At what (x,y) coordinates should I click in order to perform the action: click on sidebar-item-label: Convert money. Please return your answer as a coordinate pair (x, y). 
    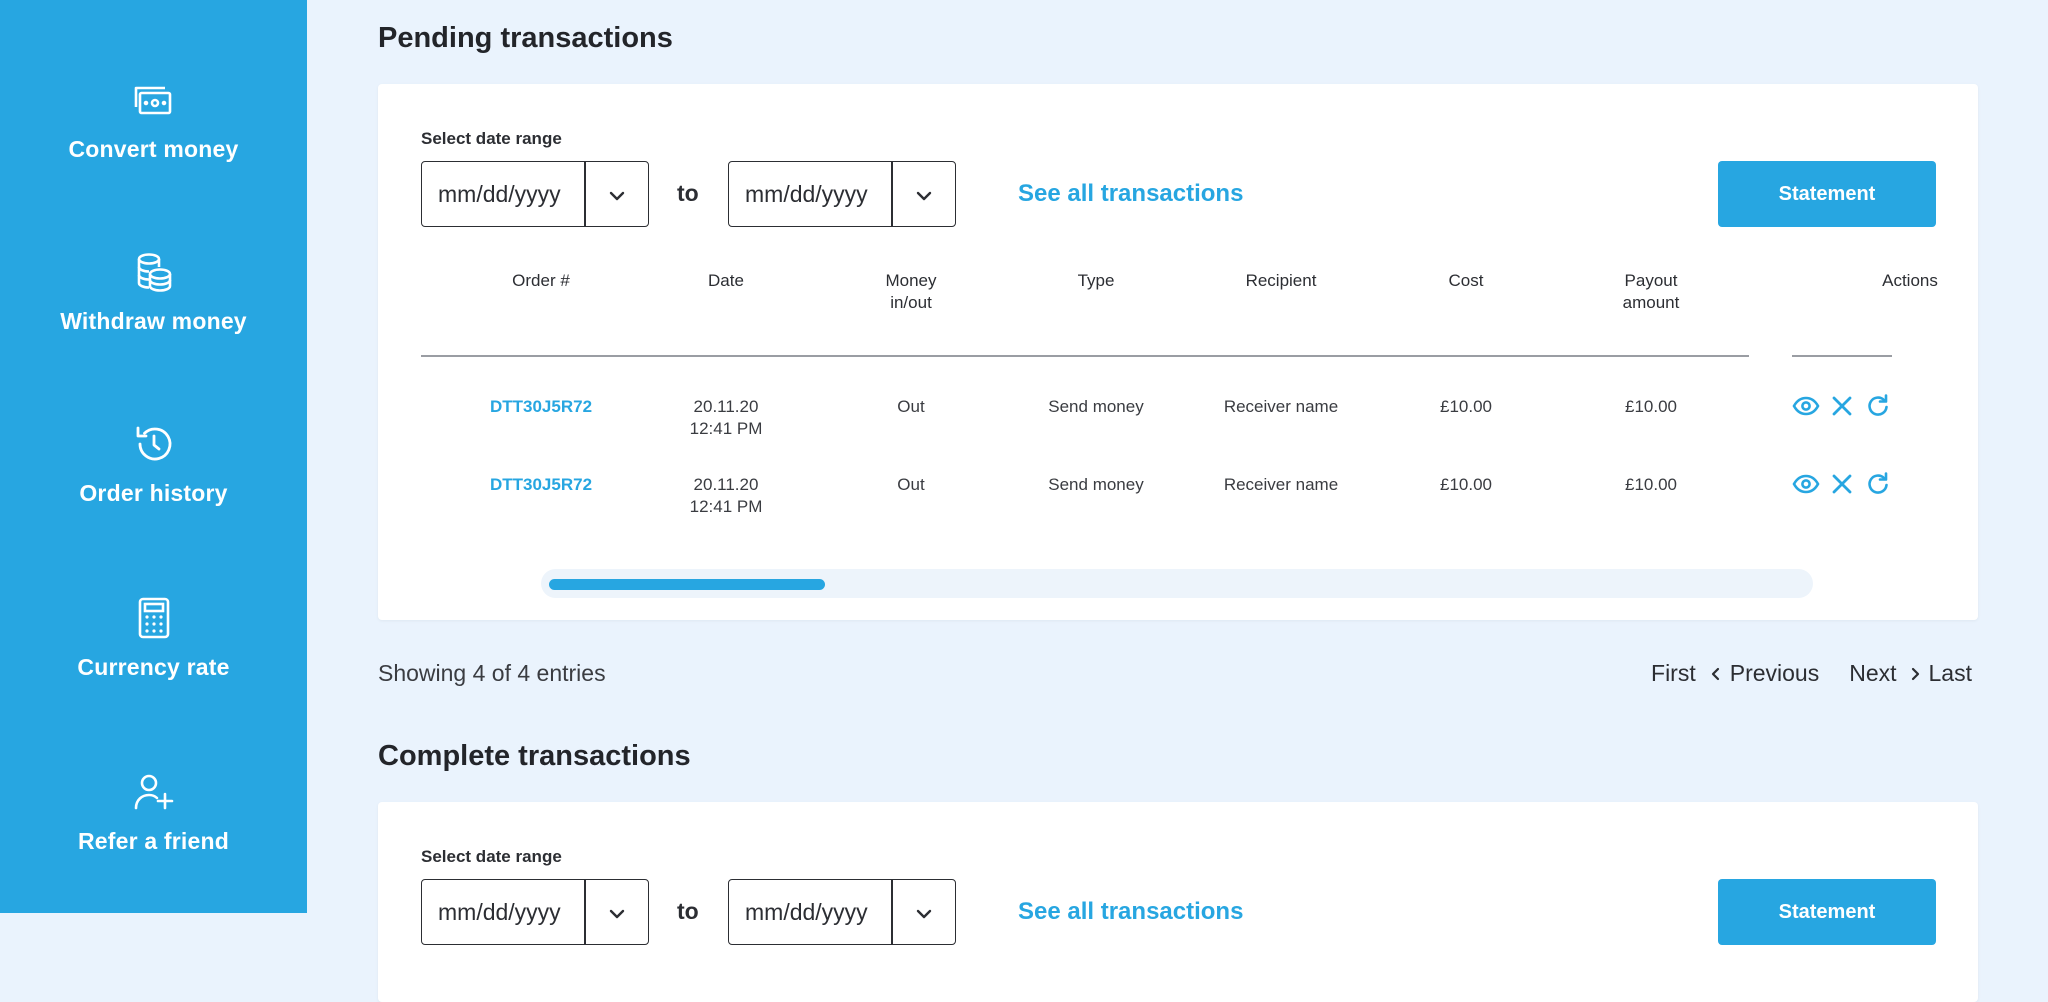
    Looking at the image, I should click on (153, 149).